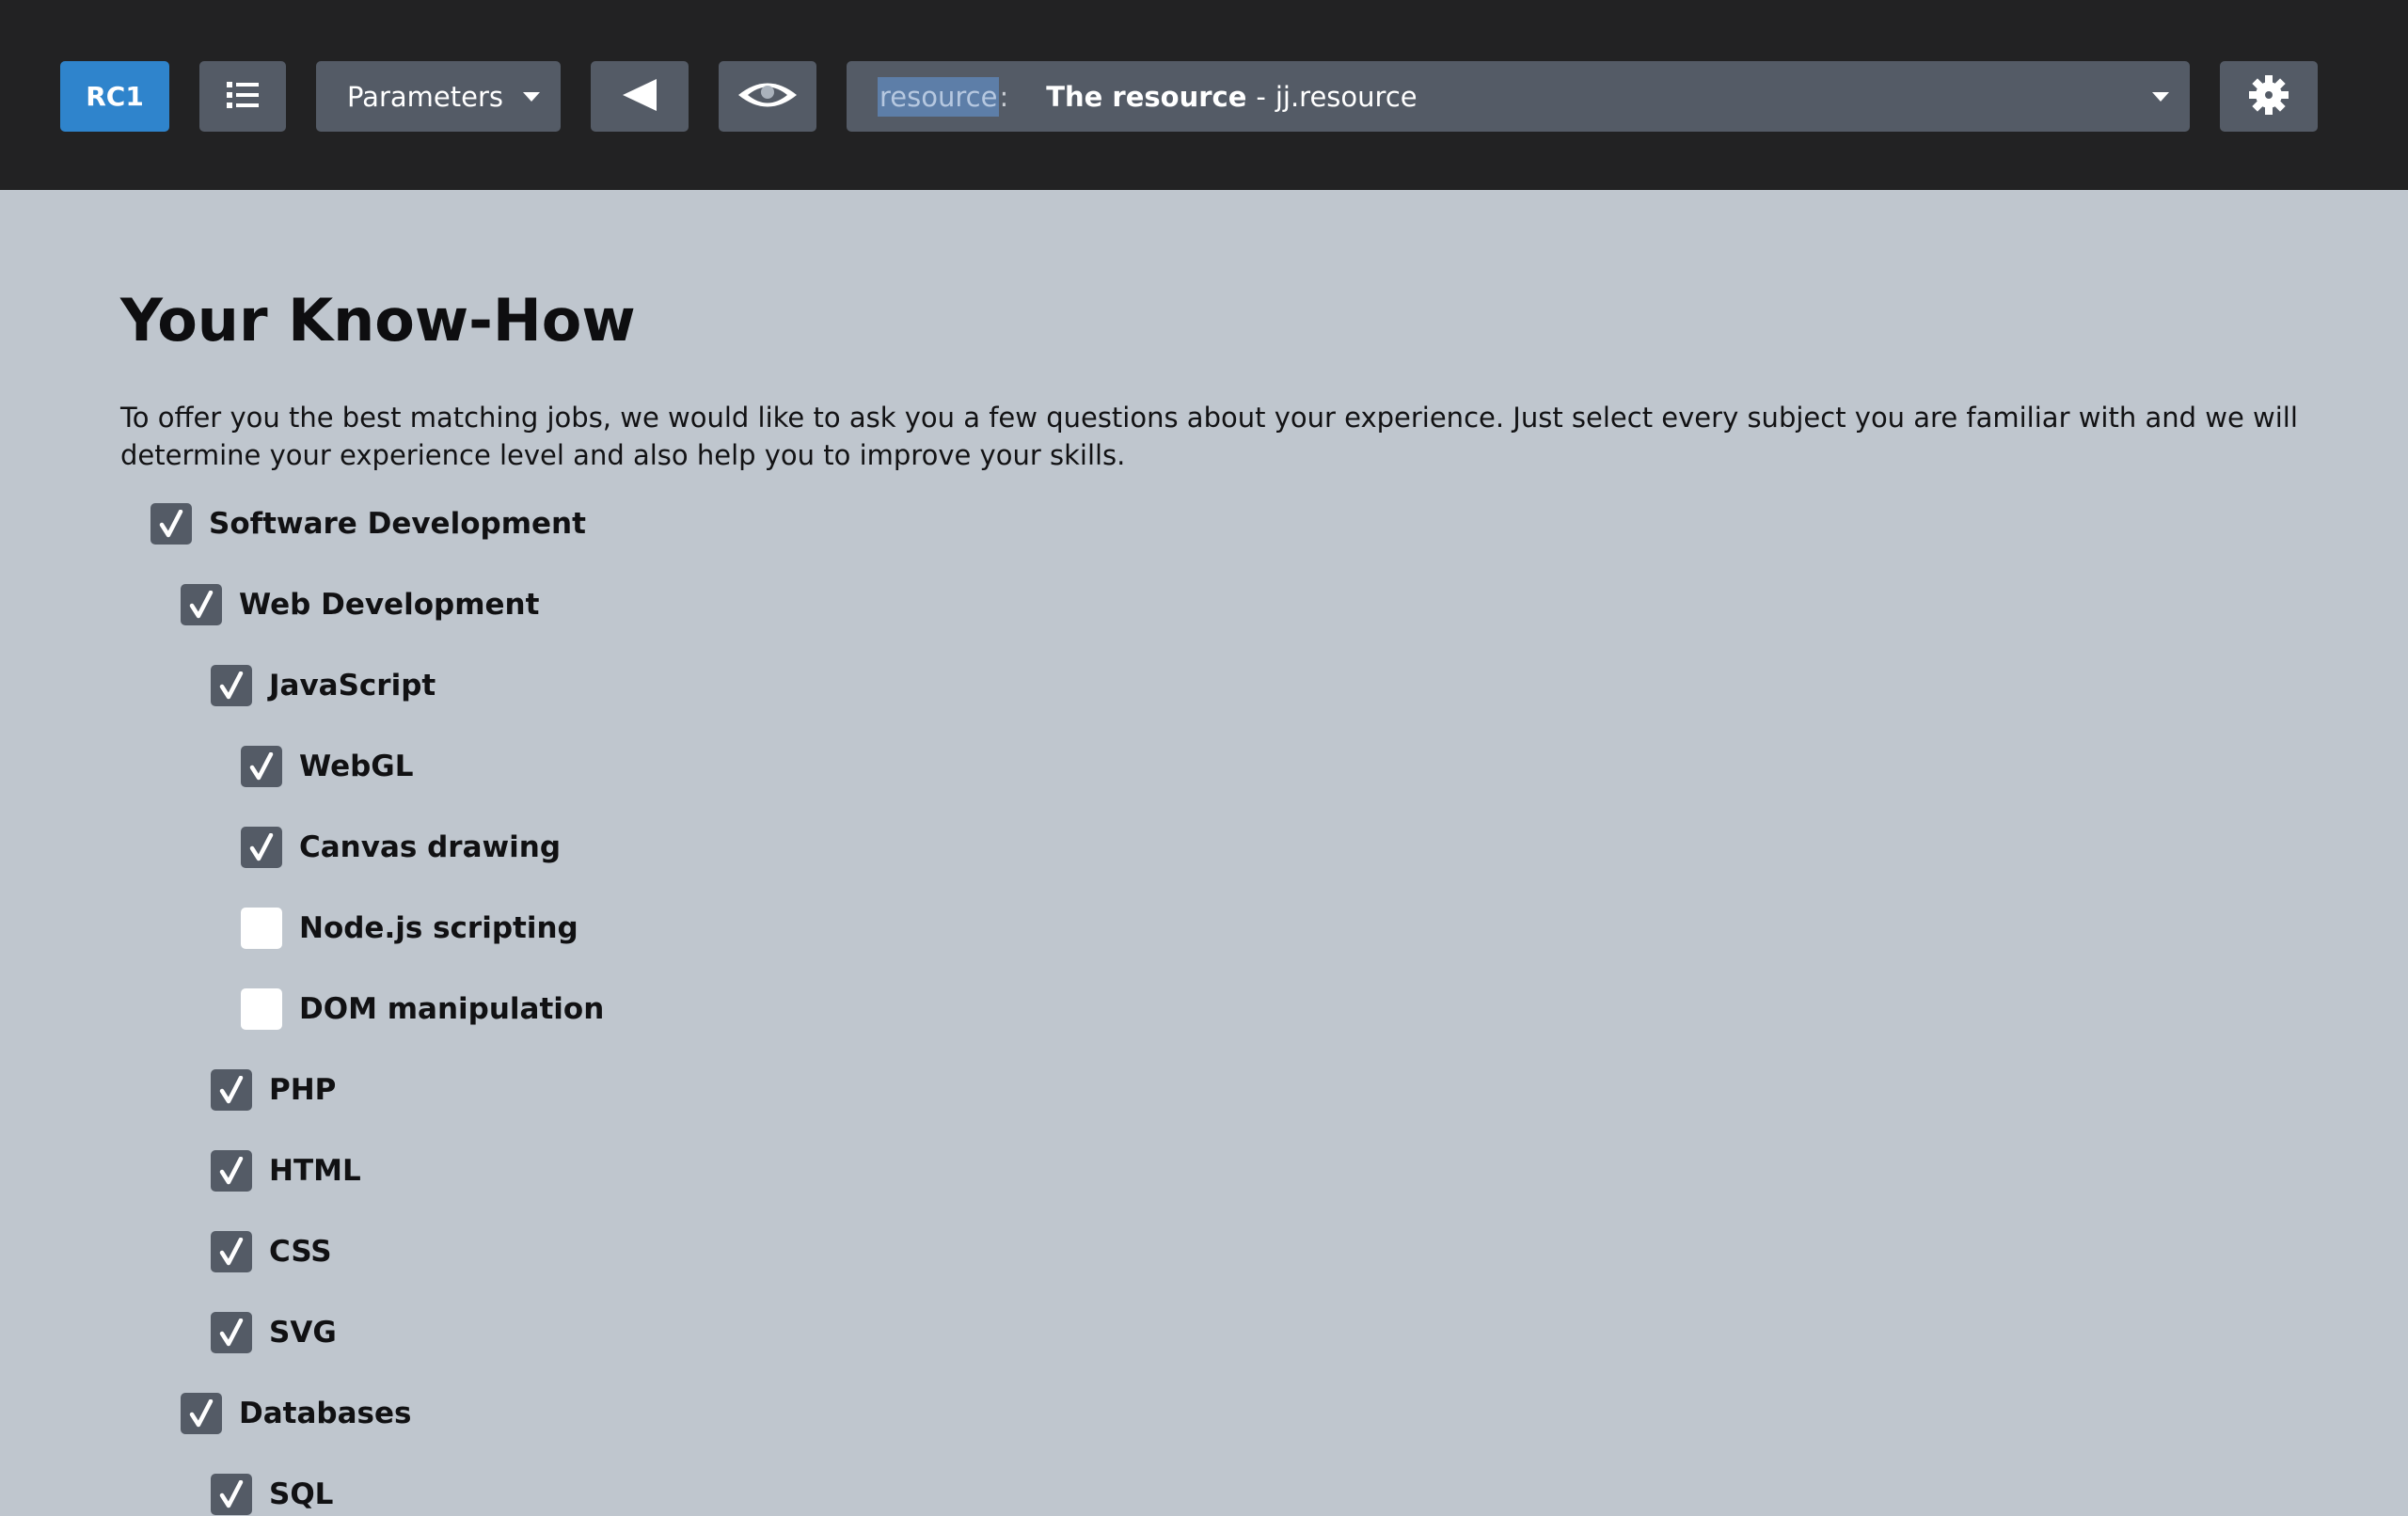 Image resolution: width=2408 pixels, height=1516 pixels. What do you see at coordinates (439, 928) in the screenshot?
I see `skill-label: Node.js scripting` at bounding box center [439, 928].